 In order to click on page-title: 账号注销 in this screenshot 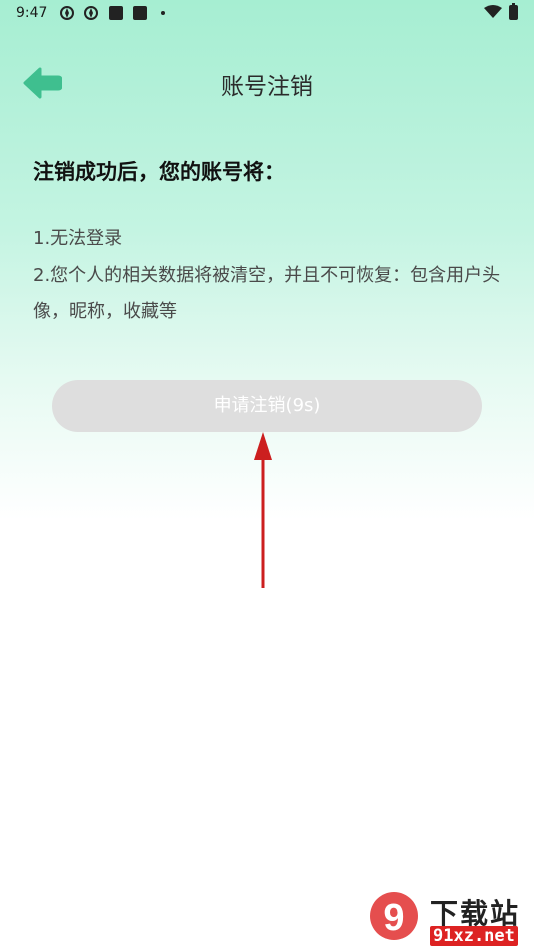, I will do `click(267, 87)`.